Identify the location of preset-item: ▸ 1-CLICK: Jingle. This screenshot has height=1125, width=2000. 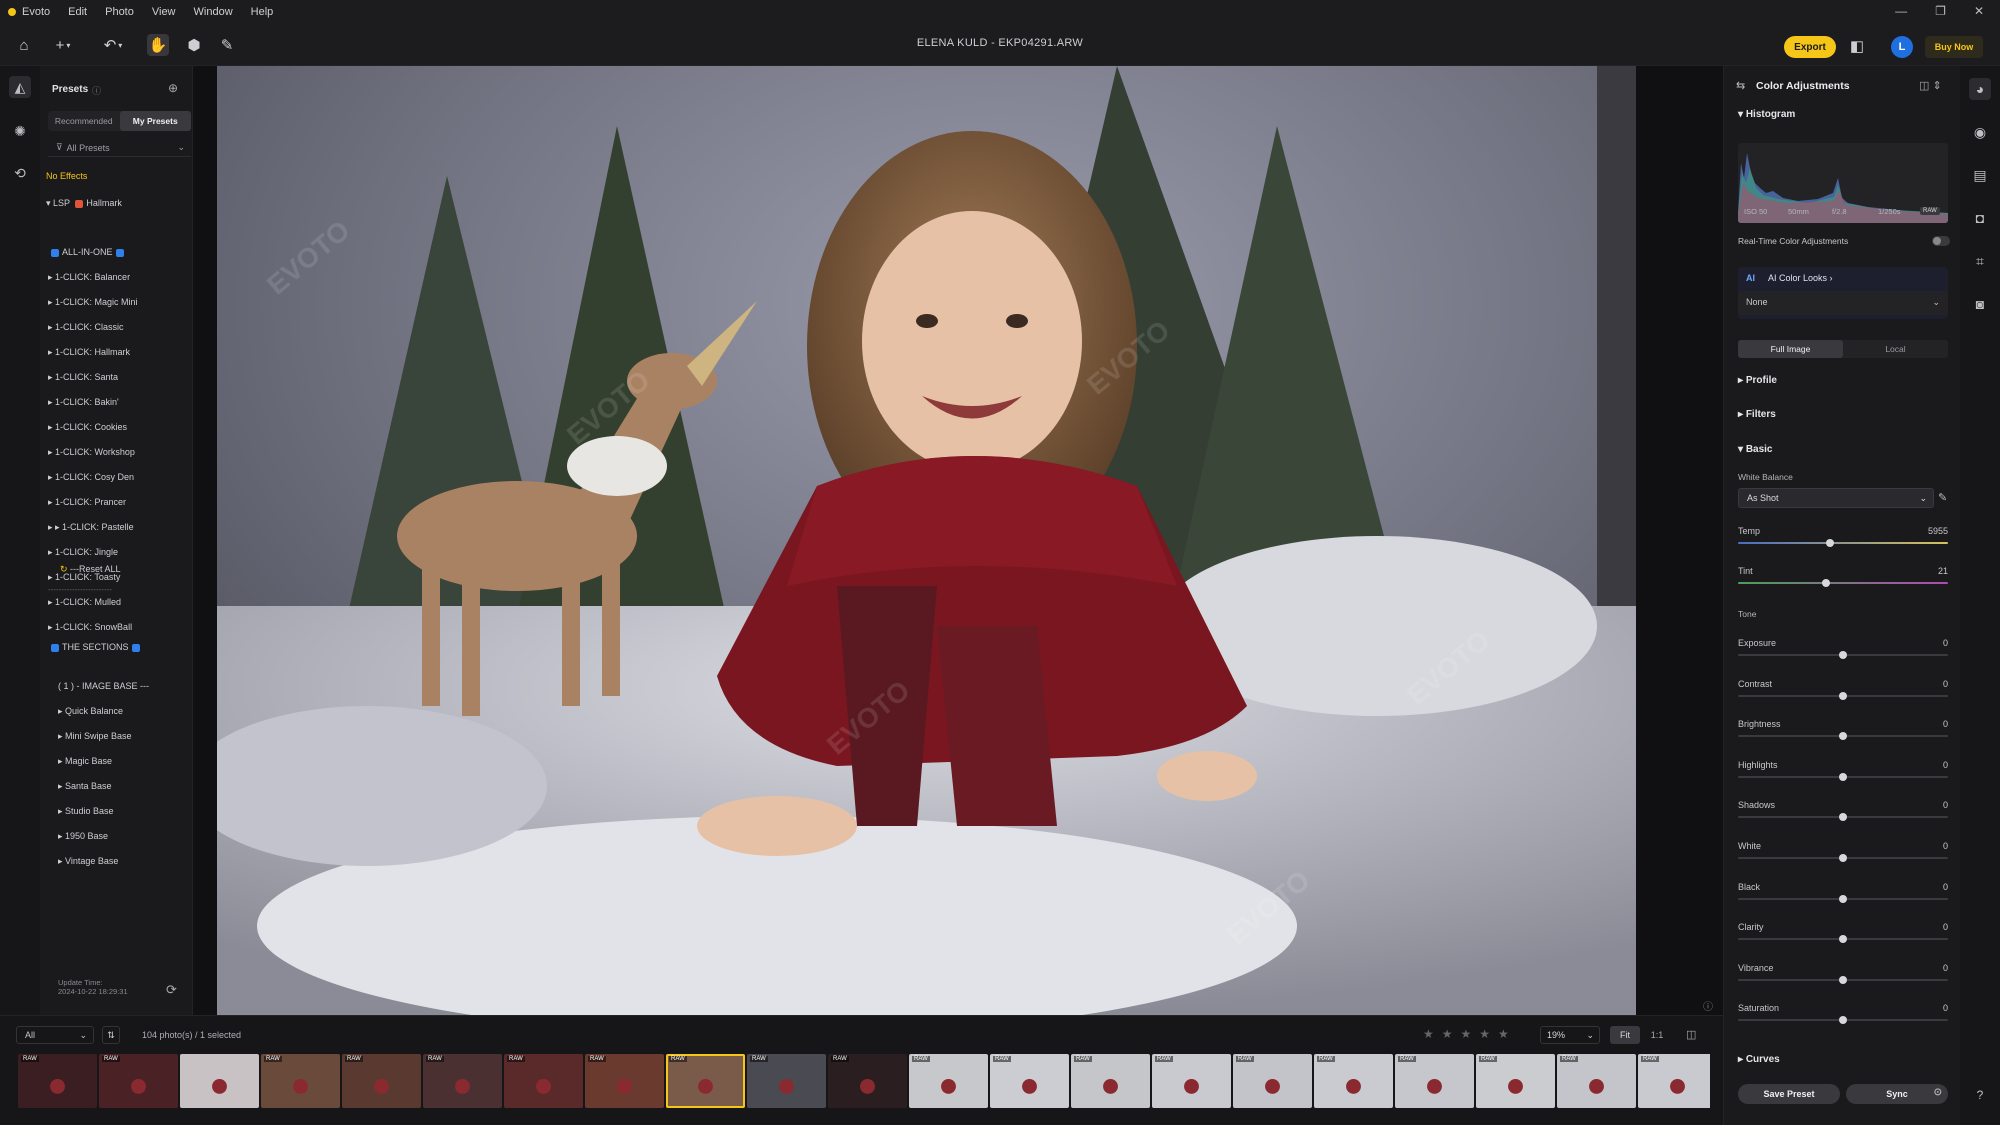
(83, 552).